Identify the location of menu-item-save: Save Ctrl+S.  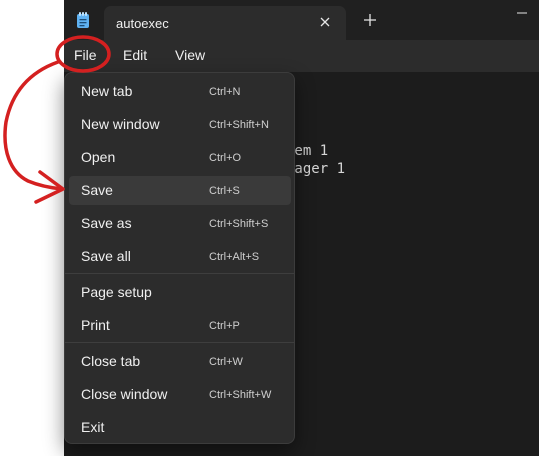
(180, 190).